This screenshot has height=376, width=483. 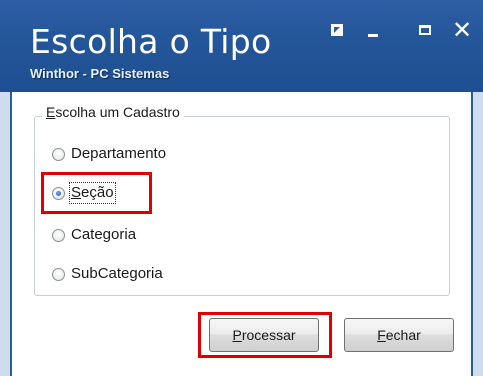 I want to click on maximize-button, so click(x=425, y=30).